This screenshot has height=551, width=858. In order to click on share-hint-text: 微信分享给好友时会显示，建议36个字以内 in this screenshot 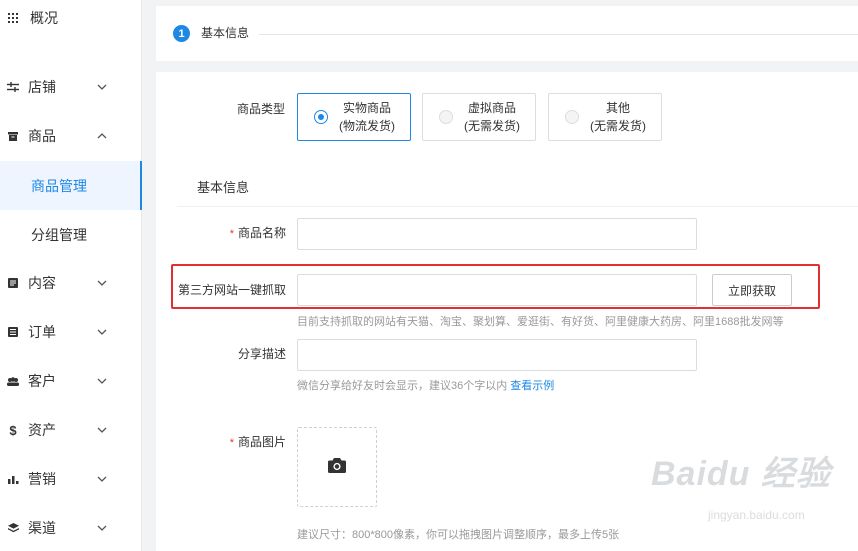, I will do `click(402, 386)`.